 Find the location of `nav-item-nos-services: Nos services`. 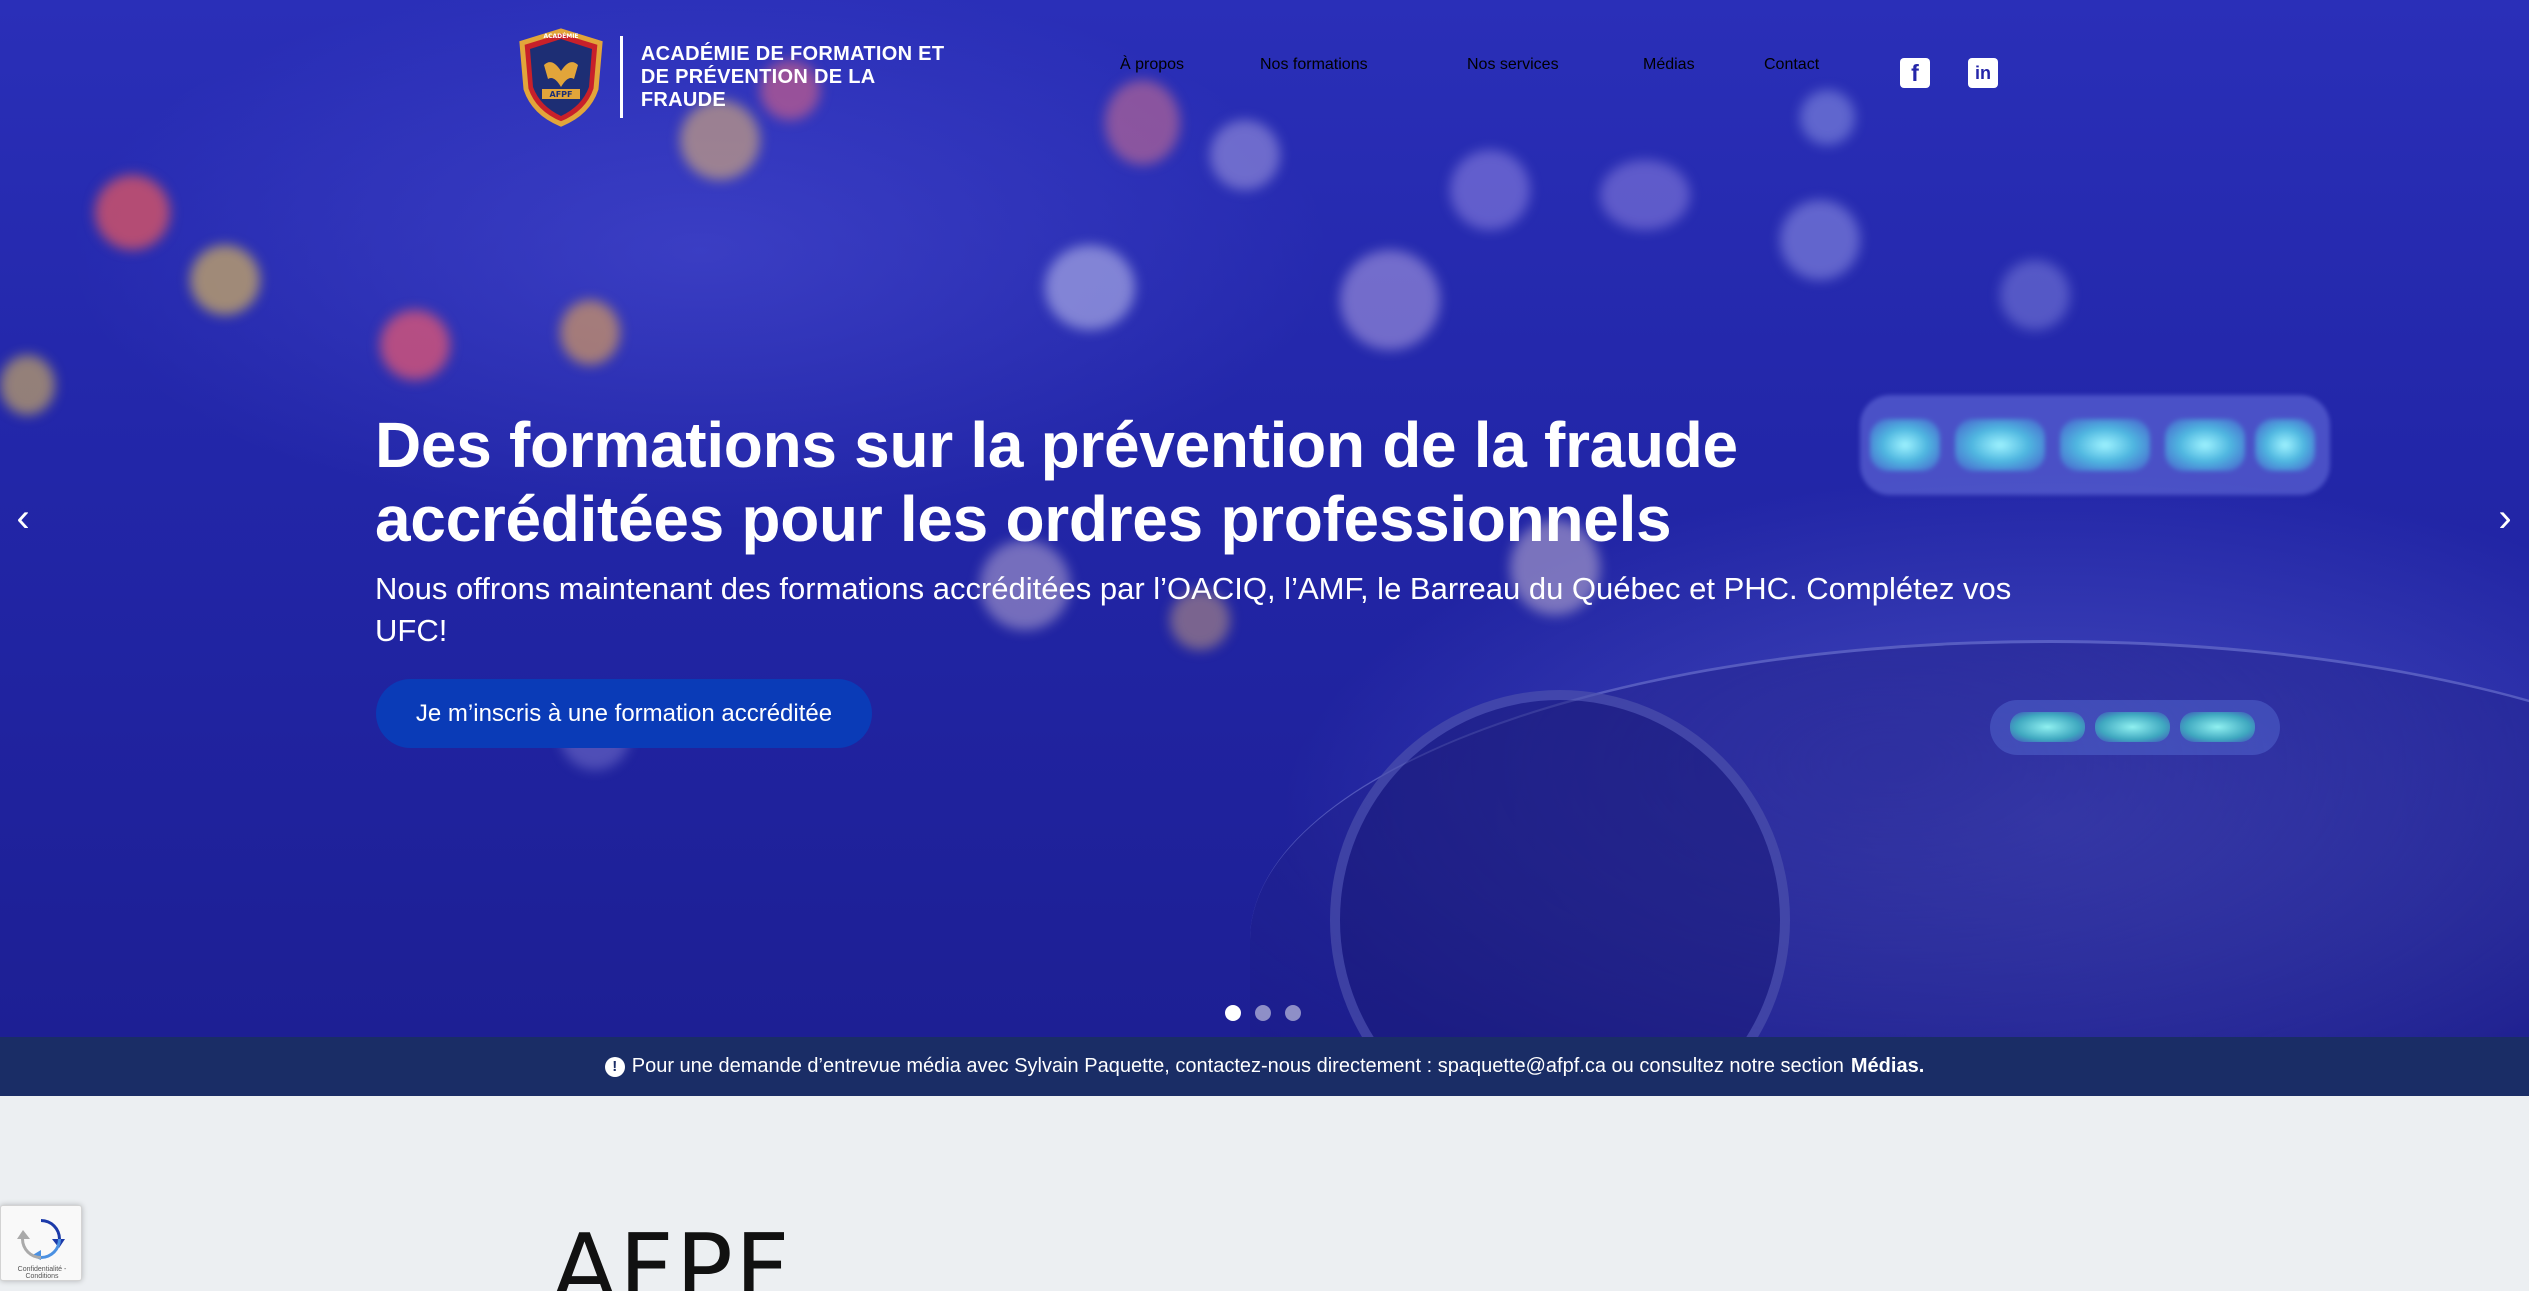

nav-item-nos-services: Nos services is located at coordinates (1513, 65).